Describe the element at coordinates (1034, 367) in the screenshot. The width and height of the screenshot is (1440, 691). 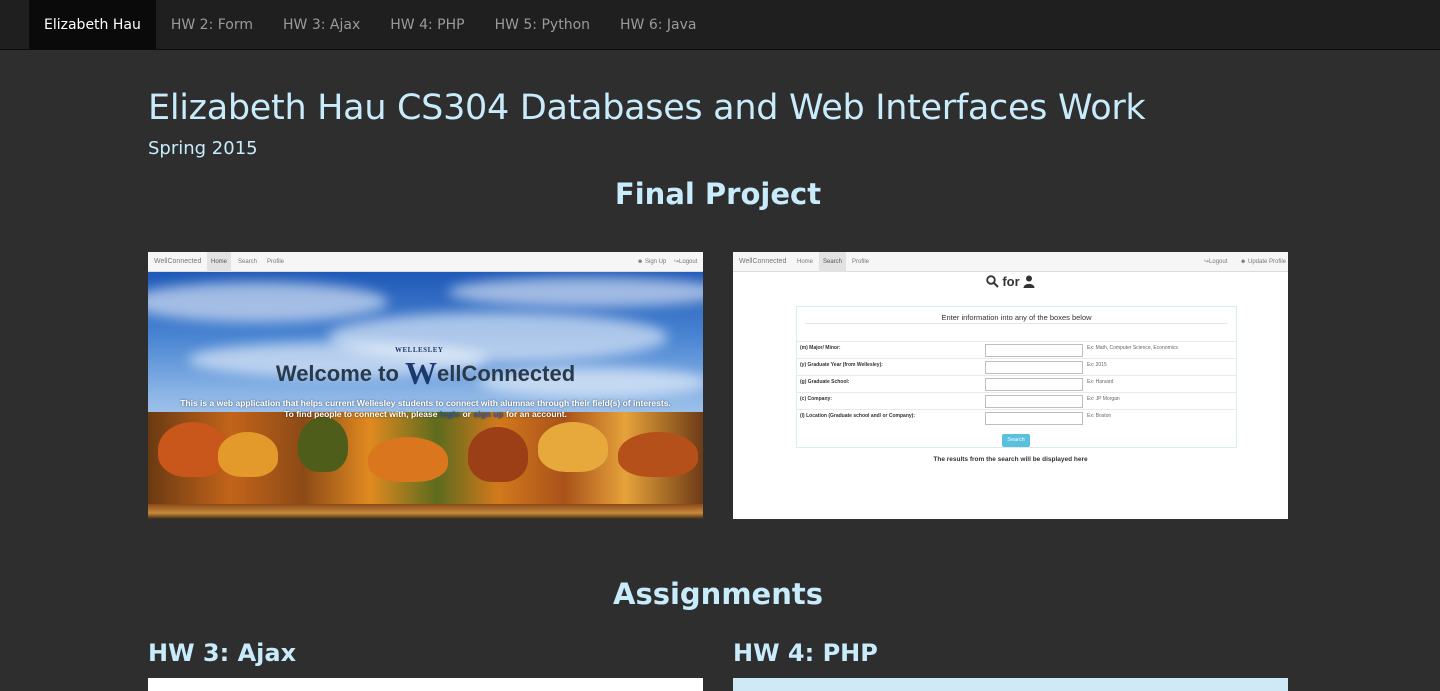
I see `grad-year-input` at that location.